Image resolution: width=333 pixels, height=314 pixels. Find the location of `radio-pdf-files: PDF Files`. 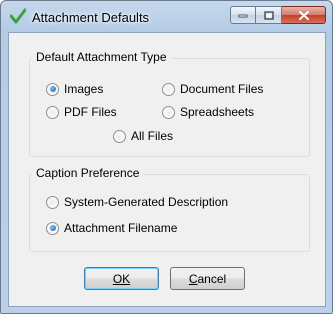

radio-pdf-files: PDF Files is located at coordinates (81, 112).